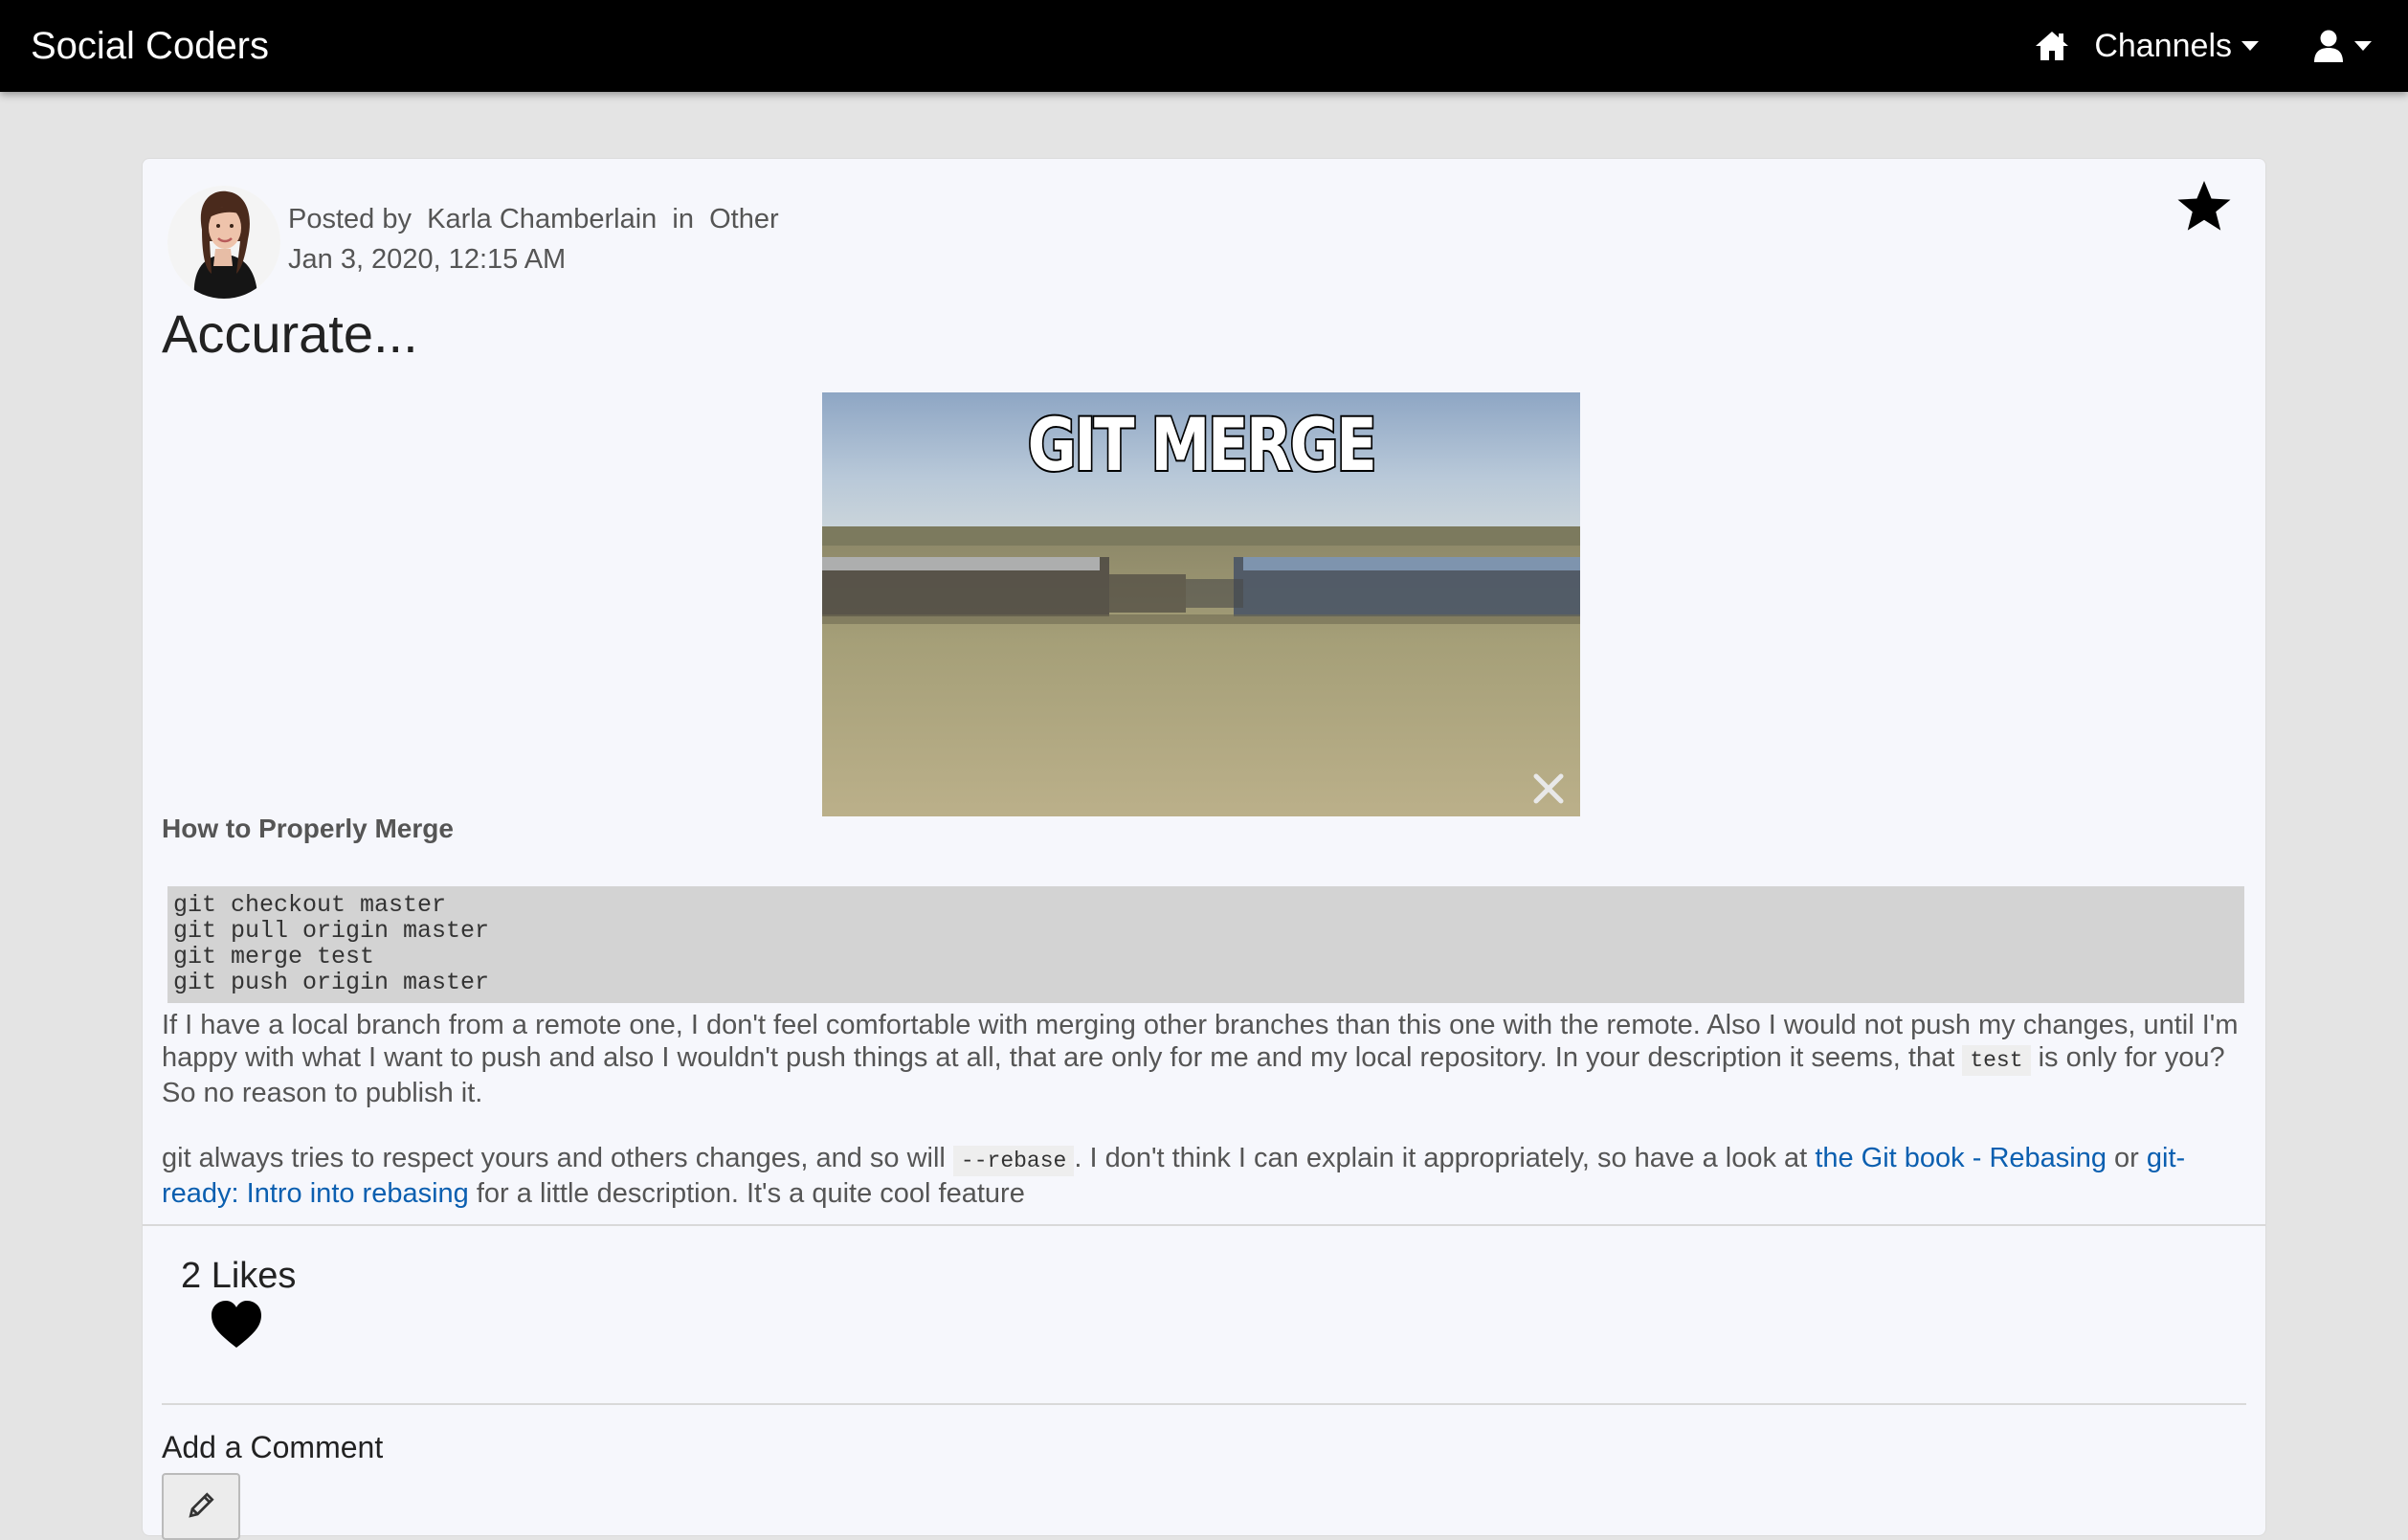 The image size is (2408, 1540). Describe the element at coordinates (310, 905) in the screenshot. I see `code-line: git checkout master` at that location.